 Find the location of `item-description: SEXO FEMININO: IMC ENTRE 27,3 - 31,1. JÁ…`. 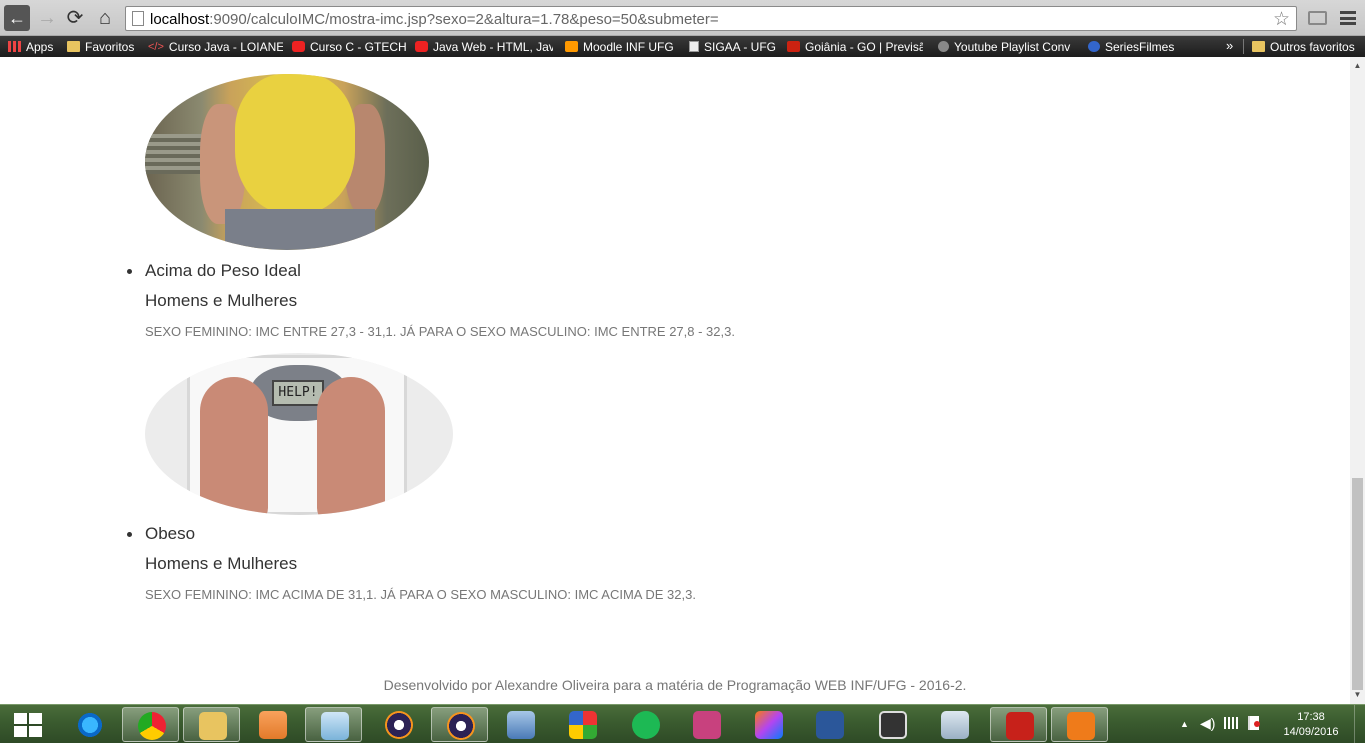

item-description: SEXO FEMININO: IMC ENTRE 27,3 - 31,1. JÁ… is located at coordinates (440, 331).